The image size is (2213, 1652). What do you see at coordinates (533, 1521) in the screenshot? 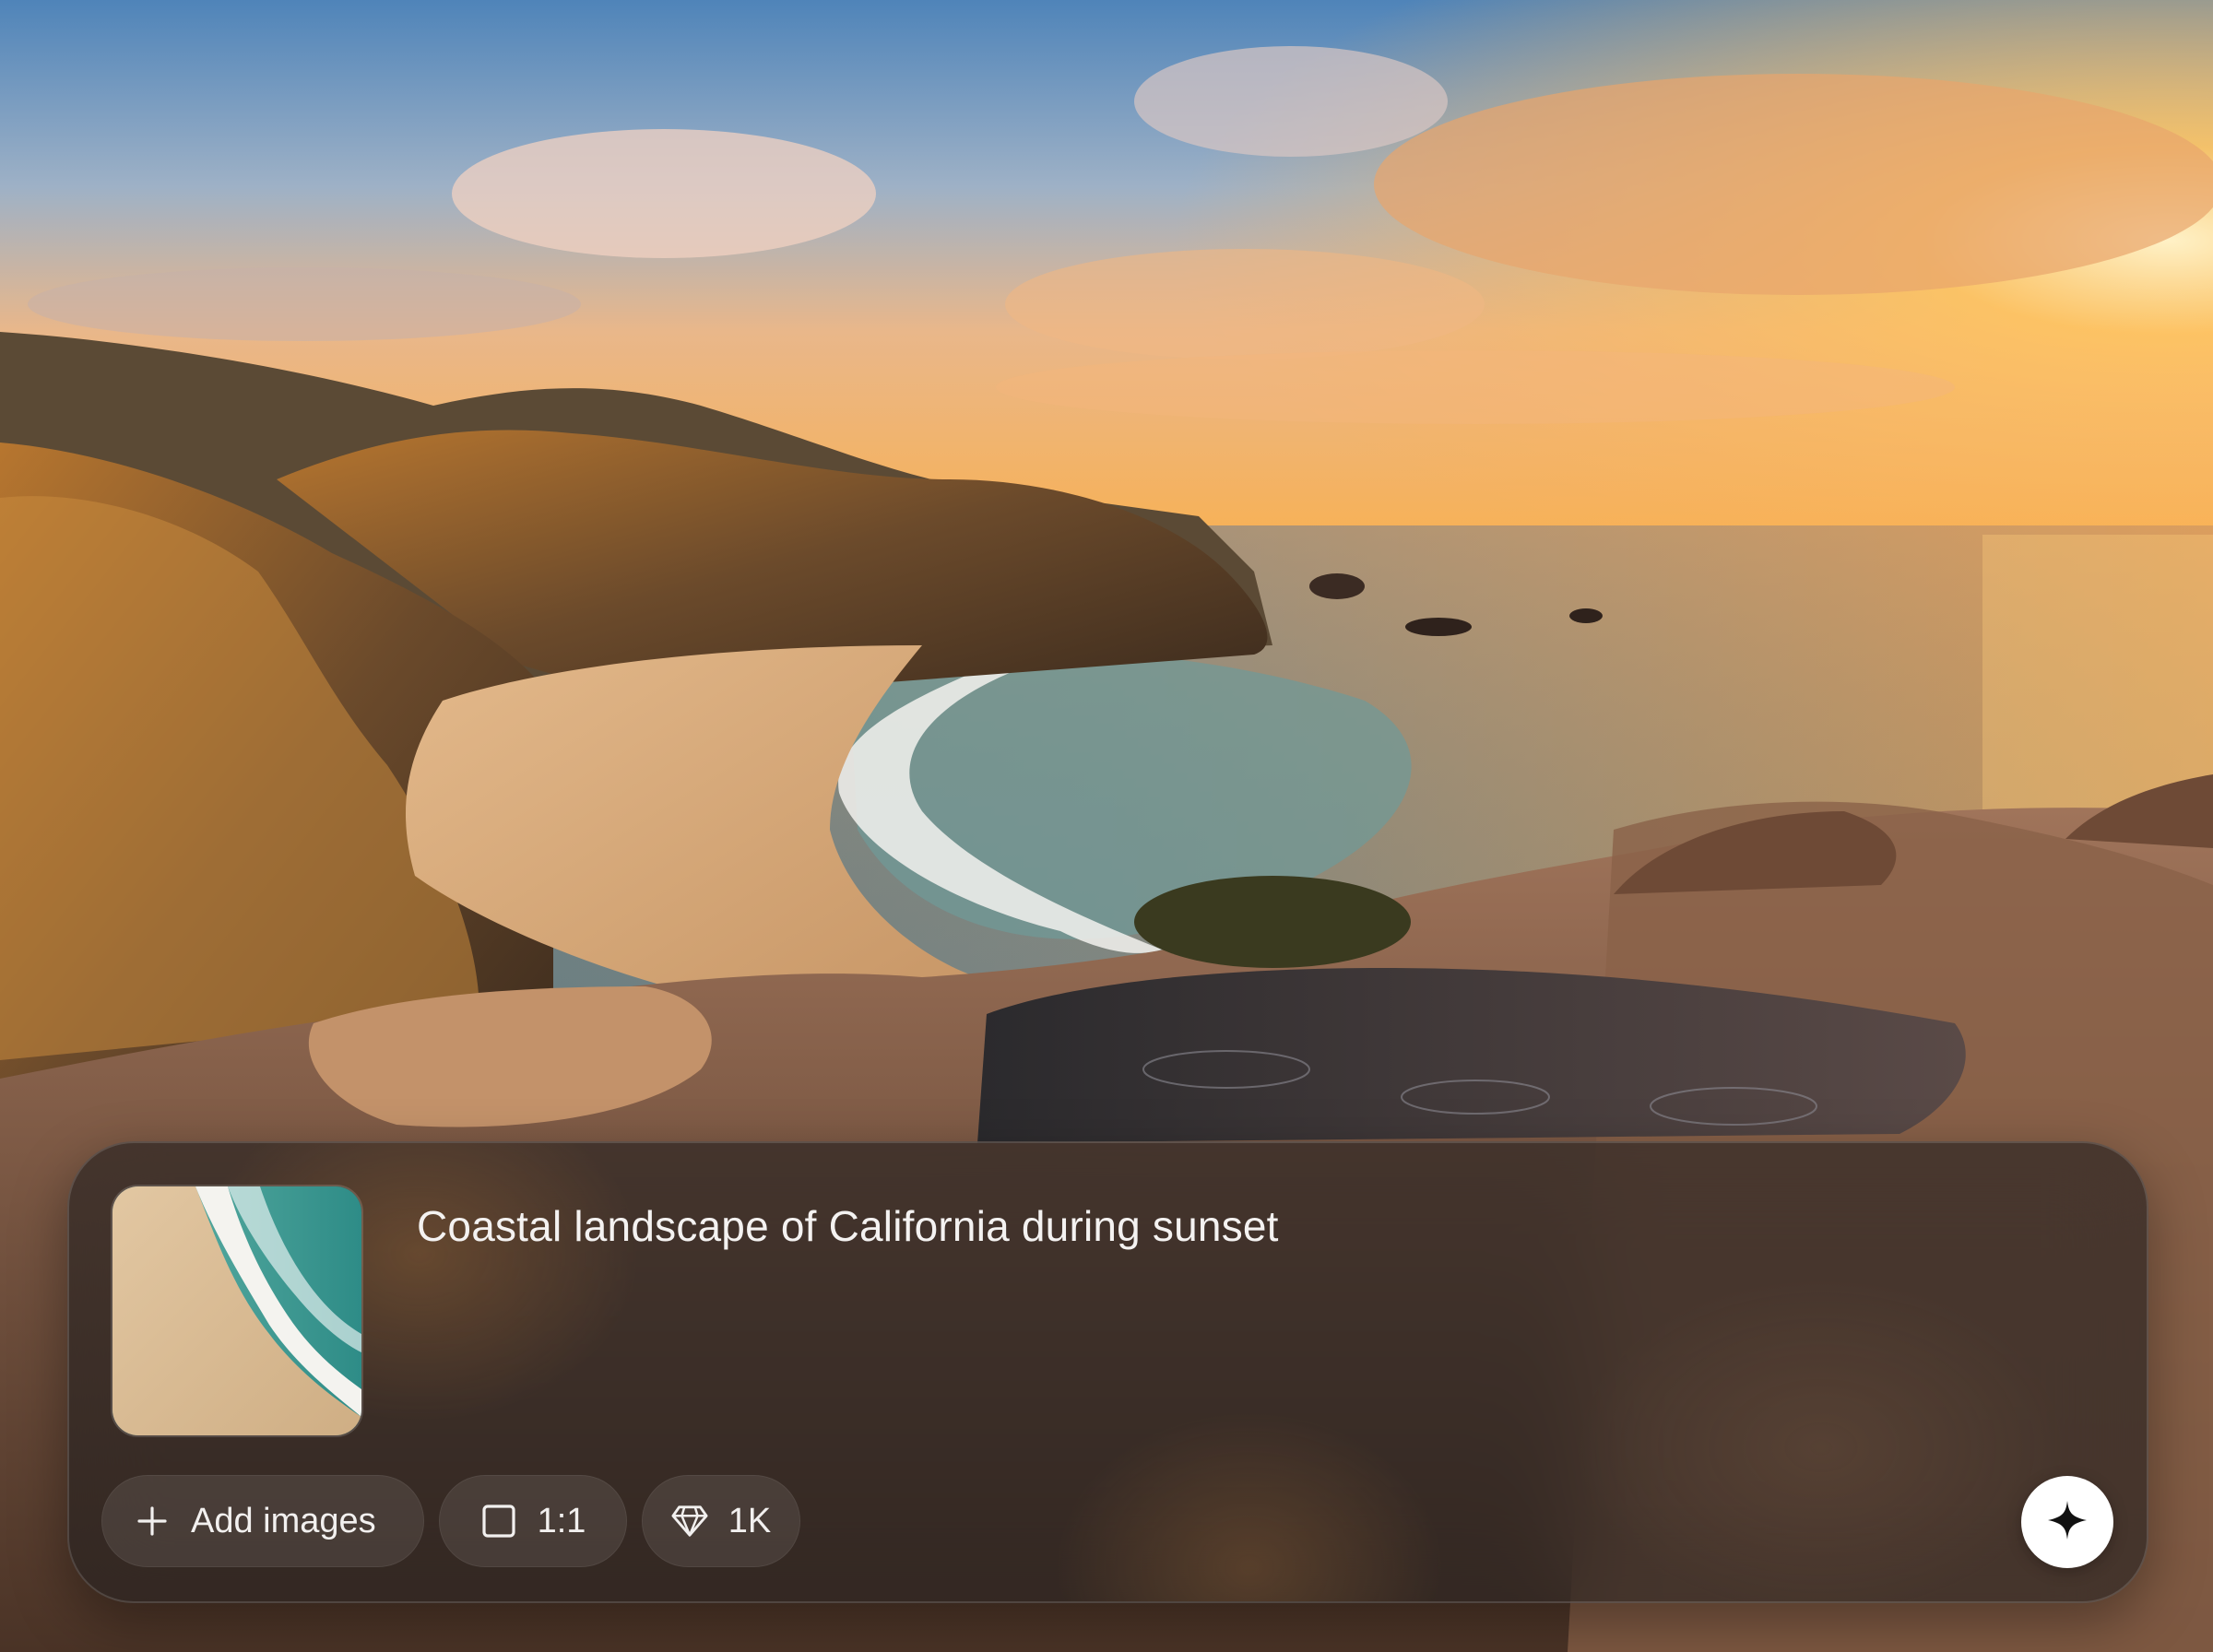
I see `aspect-ratio-button: 1:1` at bounding box center [533, 1521].